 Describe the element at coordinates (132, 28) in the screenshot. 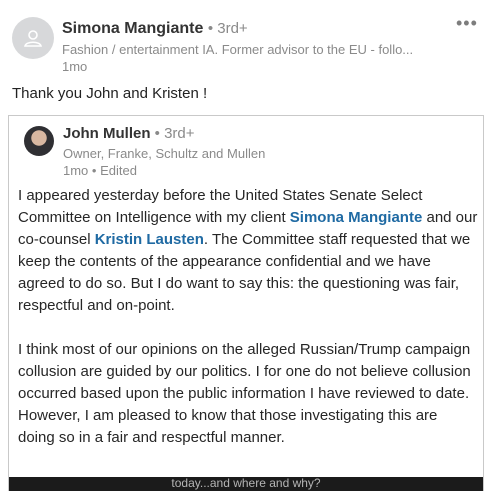

I see `poster-name-text: Simona Mangiante` at that location.